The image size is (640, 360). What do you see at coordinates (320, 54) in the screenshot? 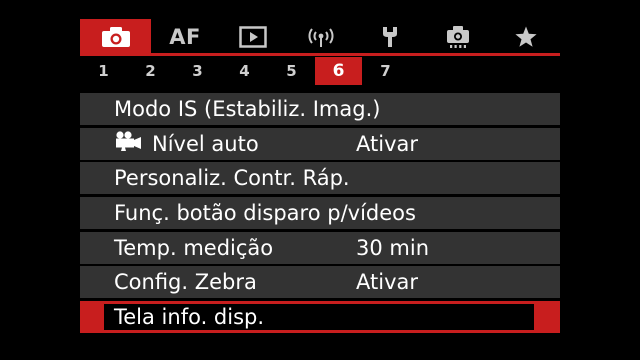
I see `tab-underline` at bounding box center [320, 54].